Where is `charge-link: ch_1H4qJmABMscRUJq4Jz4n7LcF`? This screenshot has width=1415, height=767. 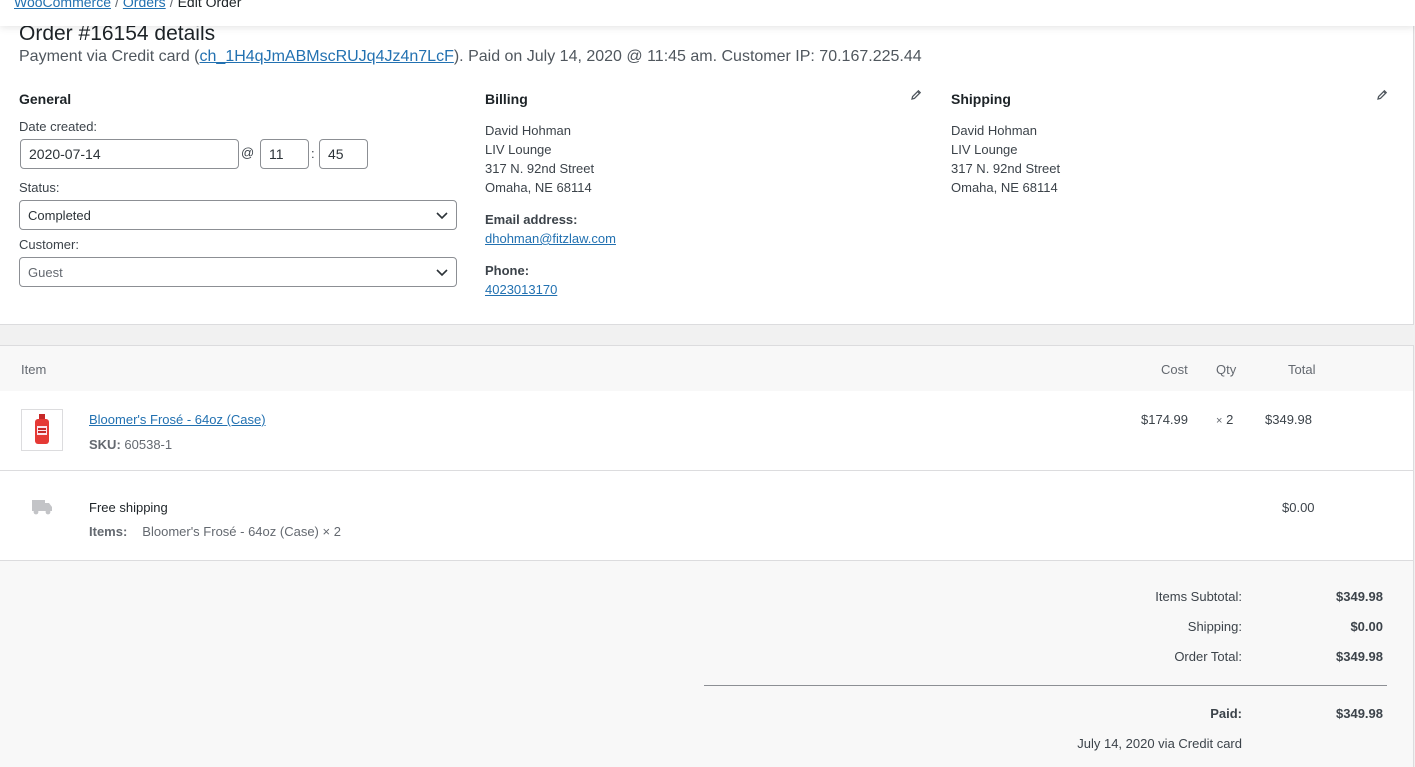 charge-link: ch_1H4qJmABMscRUJq4Jz4n7LcF is located at coordinates (327, 56).